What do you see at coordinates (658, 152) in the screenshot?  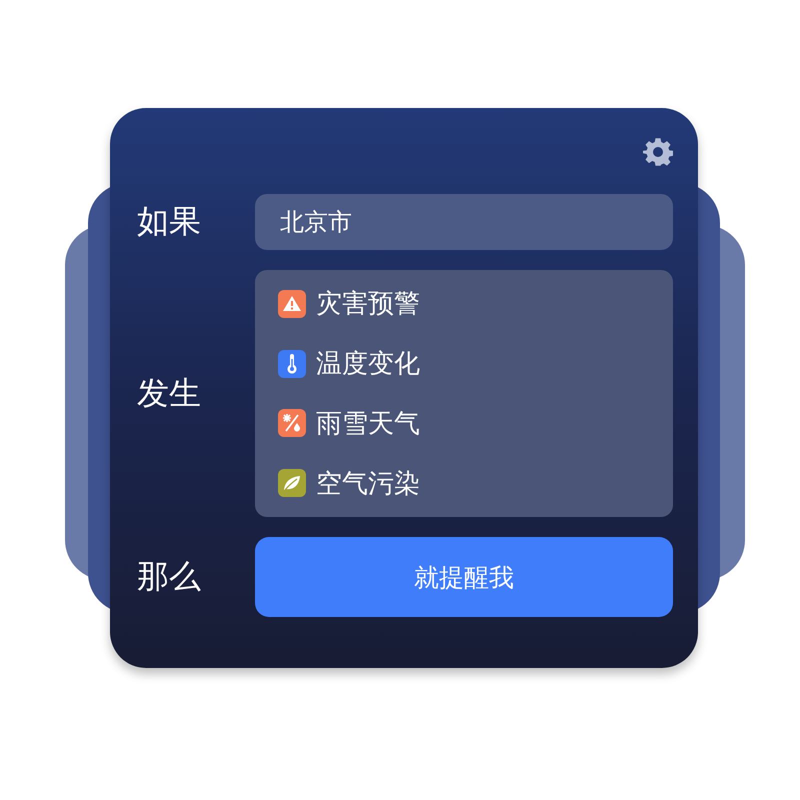 I see `settings-icon` at bounding box center [658, 152].